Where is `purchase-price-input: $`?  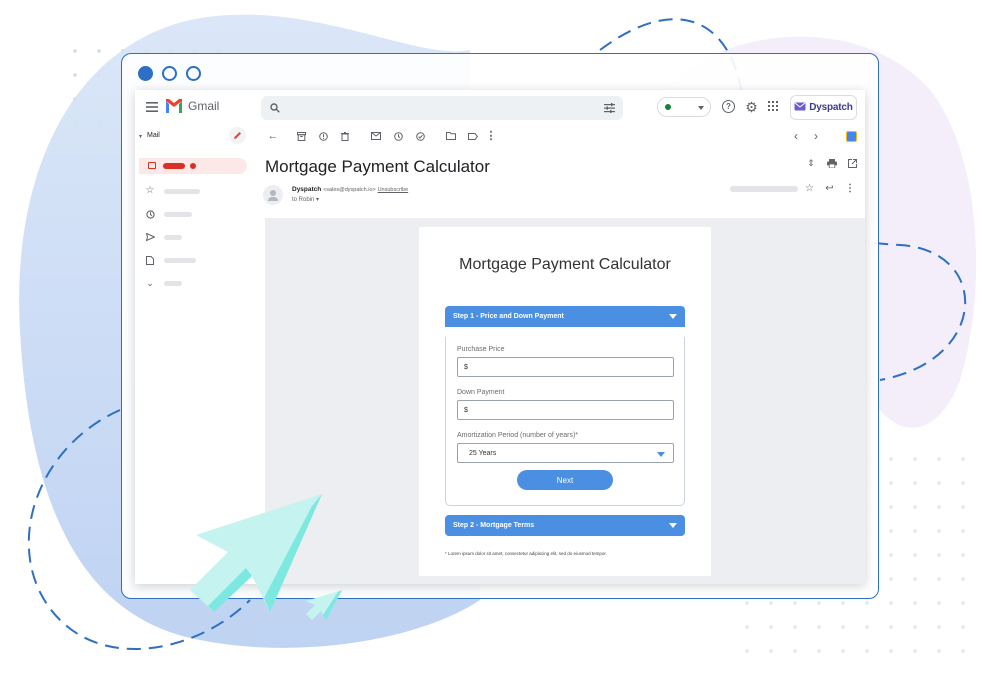 purchase-price-input: $ is located at coordinates (565, 367).